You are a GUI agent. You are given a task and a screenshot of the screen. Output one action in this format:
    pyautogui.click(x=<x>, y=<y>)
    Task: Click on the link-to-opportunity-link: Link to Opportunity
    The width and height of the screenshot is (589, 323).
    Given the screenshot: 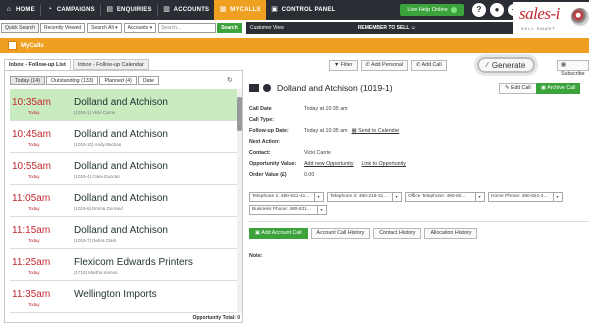 What is the action you would take?
    pyautogui.click(x=383, y=164)
    